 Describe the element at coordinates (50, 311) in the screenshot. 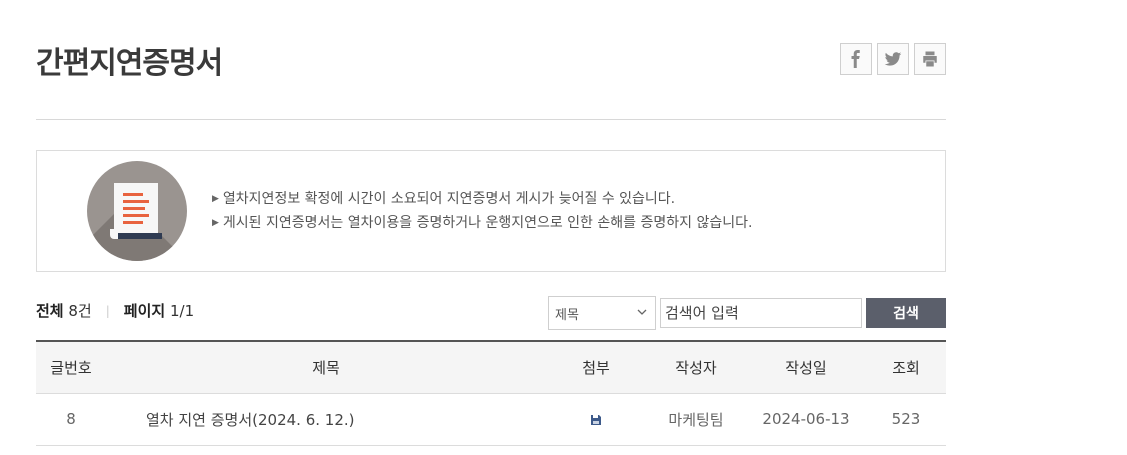

I see `total-label: 전체` at that location.